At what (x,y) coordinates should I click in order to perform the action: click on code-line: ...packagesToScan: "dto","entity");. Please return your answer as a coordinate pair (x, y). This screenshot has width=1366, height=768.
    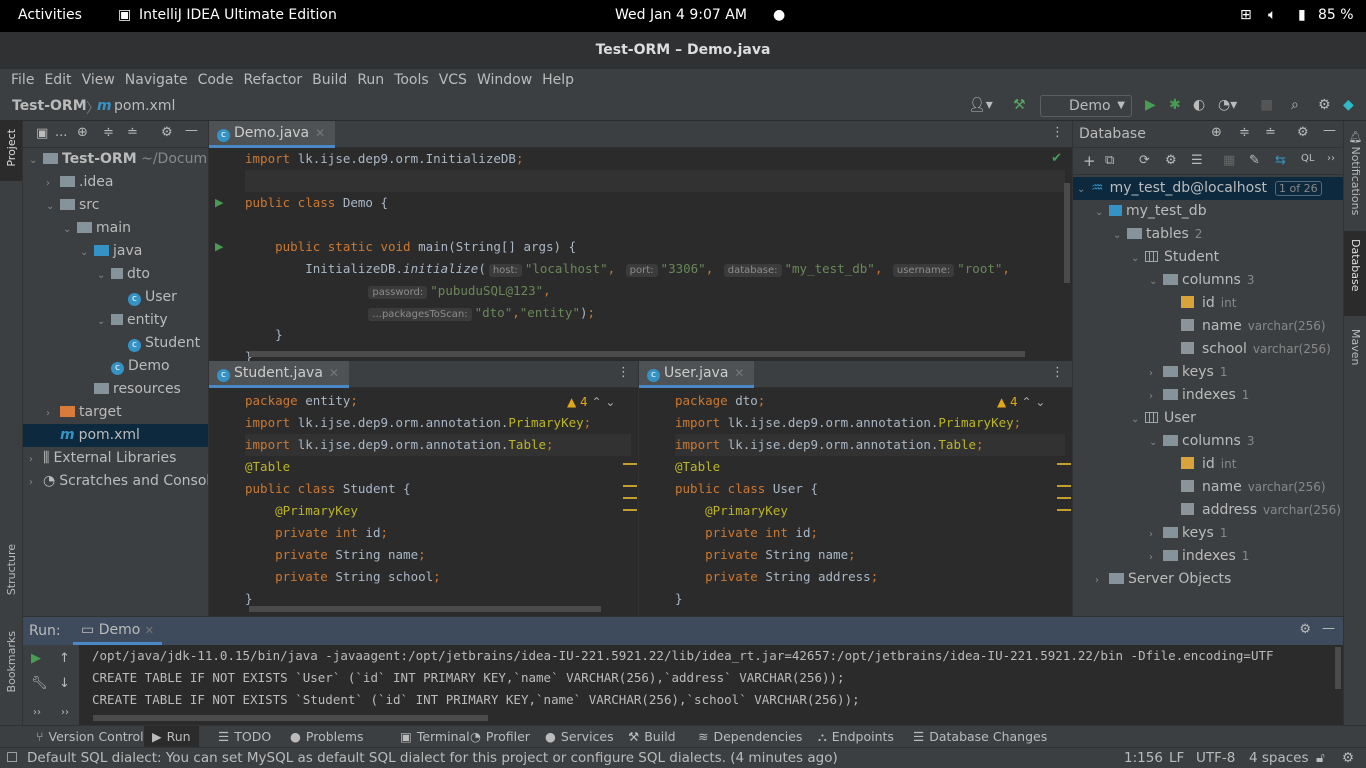
    Looking at the image, I should click on (655, 313).